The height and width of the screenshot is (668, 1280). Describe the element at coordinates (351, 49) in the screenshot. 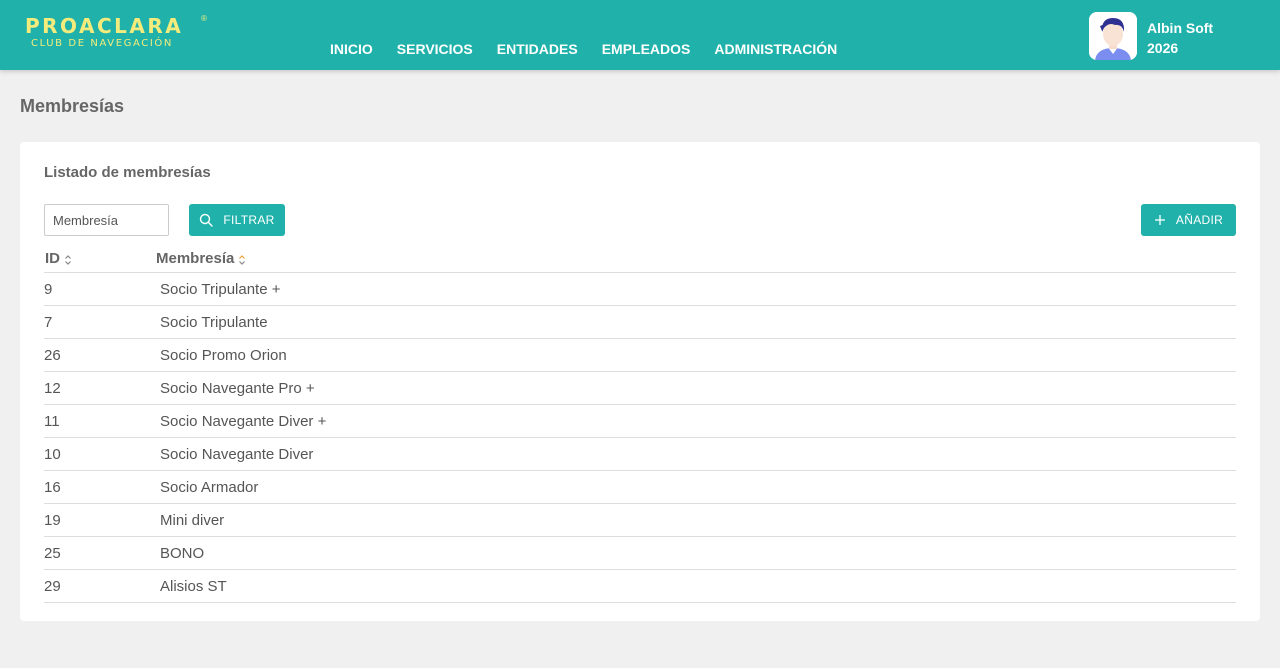

I see `nav-item-inicio: INICIO` at that location.